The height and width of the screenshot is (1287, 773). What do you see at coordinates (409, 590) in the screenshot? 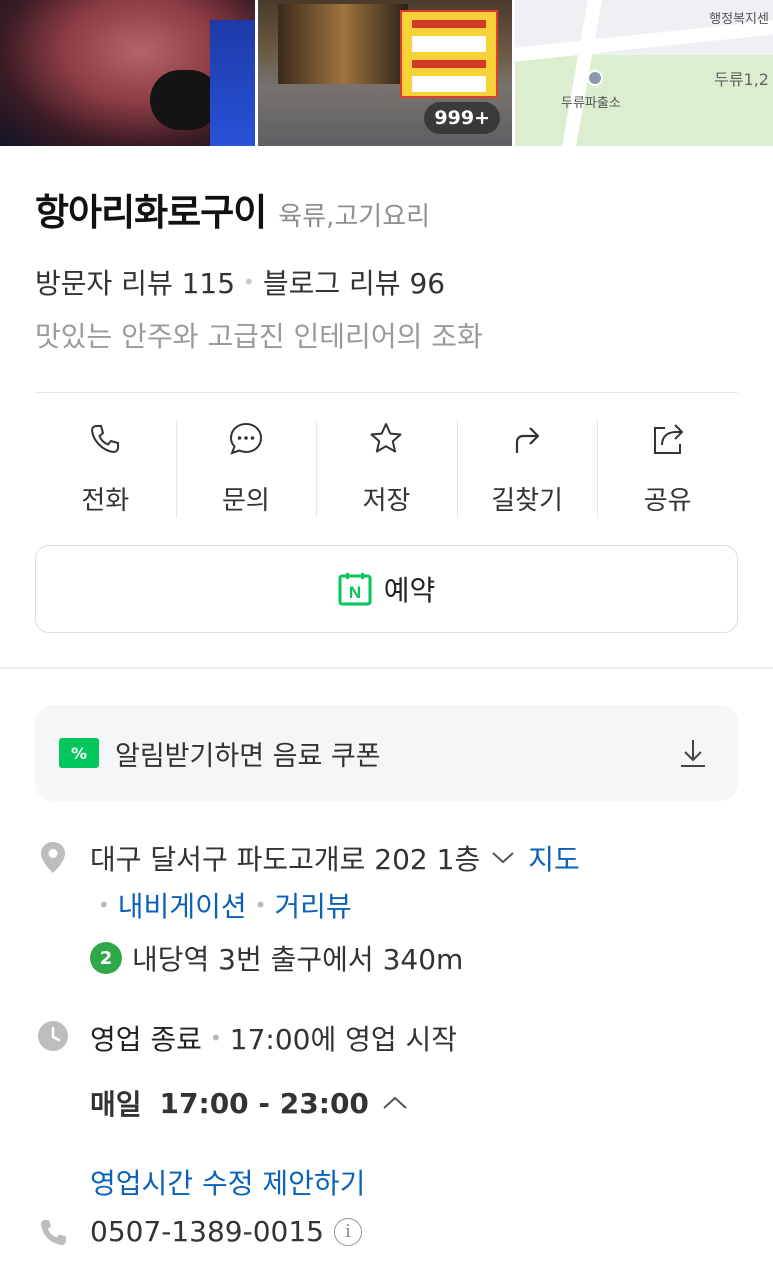
I see `reserve-label: 예약` at bounding box center [409, 590].